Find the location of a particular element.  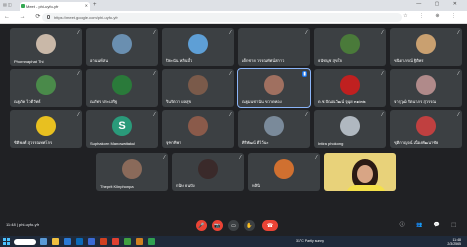

firefox-icon is located at coordinates (139, 241).